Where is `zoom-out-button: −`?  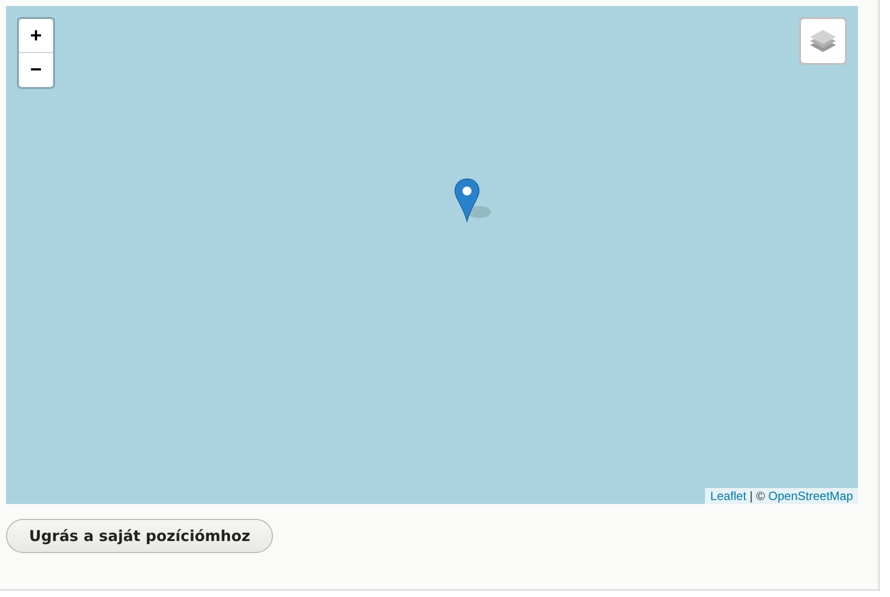 zoom-out-button: − is located at coordinates (36, 70).